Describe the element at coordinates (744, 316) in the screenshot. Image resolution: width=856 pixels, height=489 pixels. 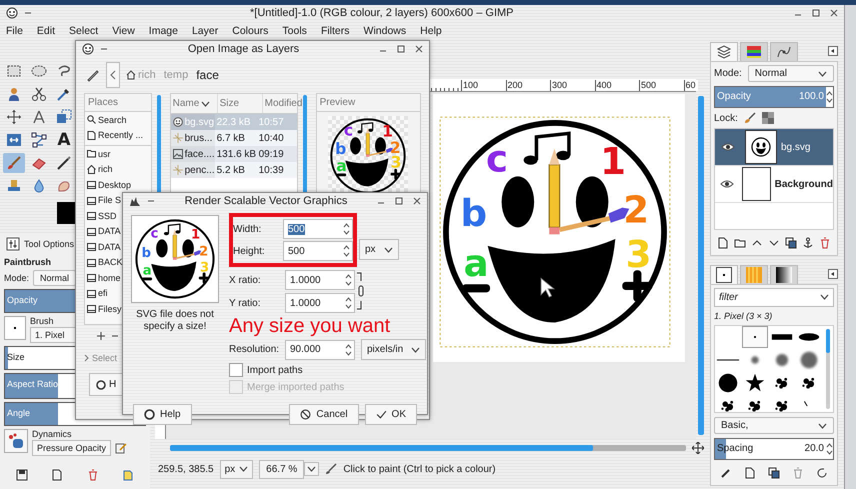
I see `brush-name: 1. Pixel (3 × 3)` at that location.